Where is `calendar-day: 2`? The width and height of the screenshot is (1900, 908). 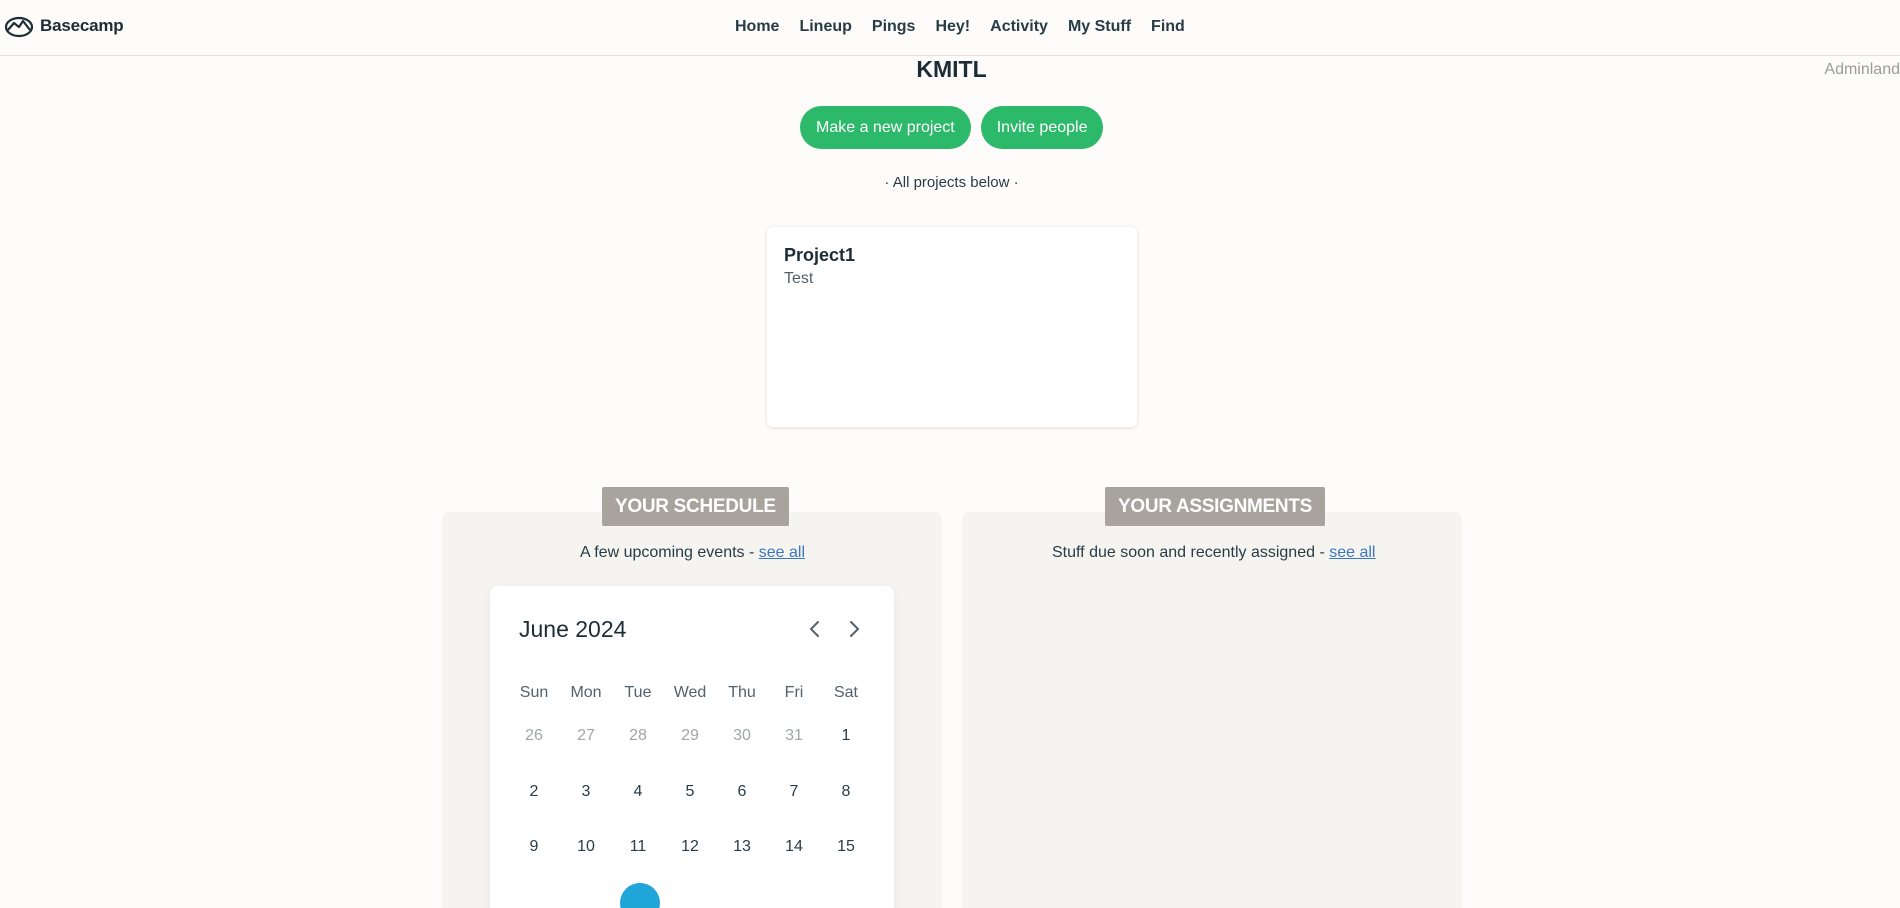 calendar-day: 2 is located at coordinates (534, 792).